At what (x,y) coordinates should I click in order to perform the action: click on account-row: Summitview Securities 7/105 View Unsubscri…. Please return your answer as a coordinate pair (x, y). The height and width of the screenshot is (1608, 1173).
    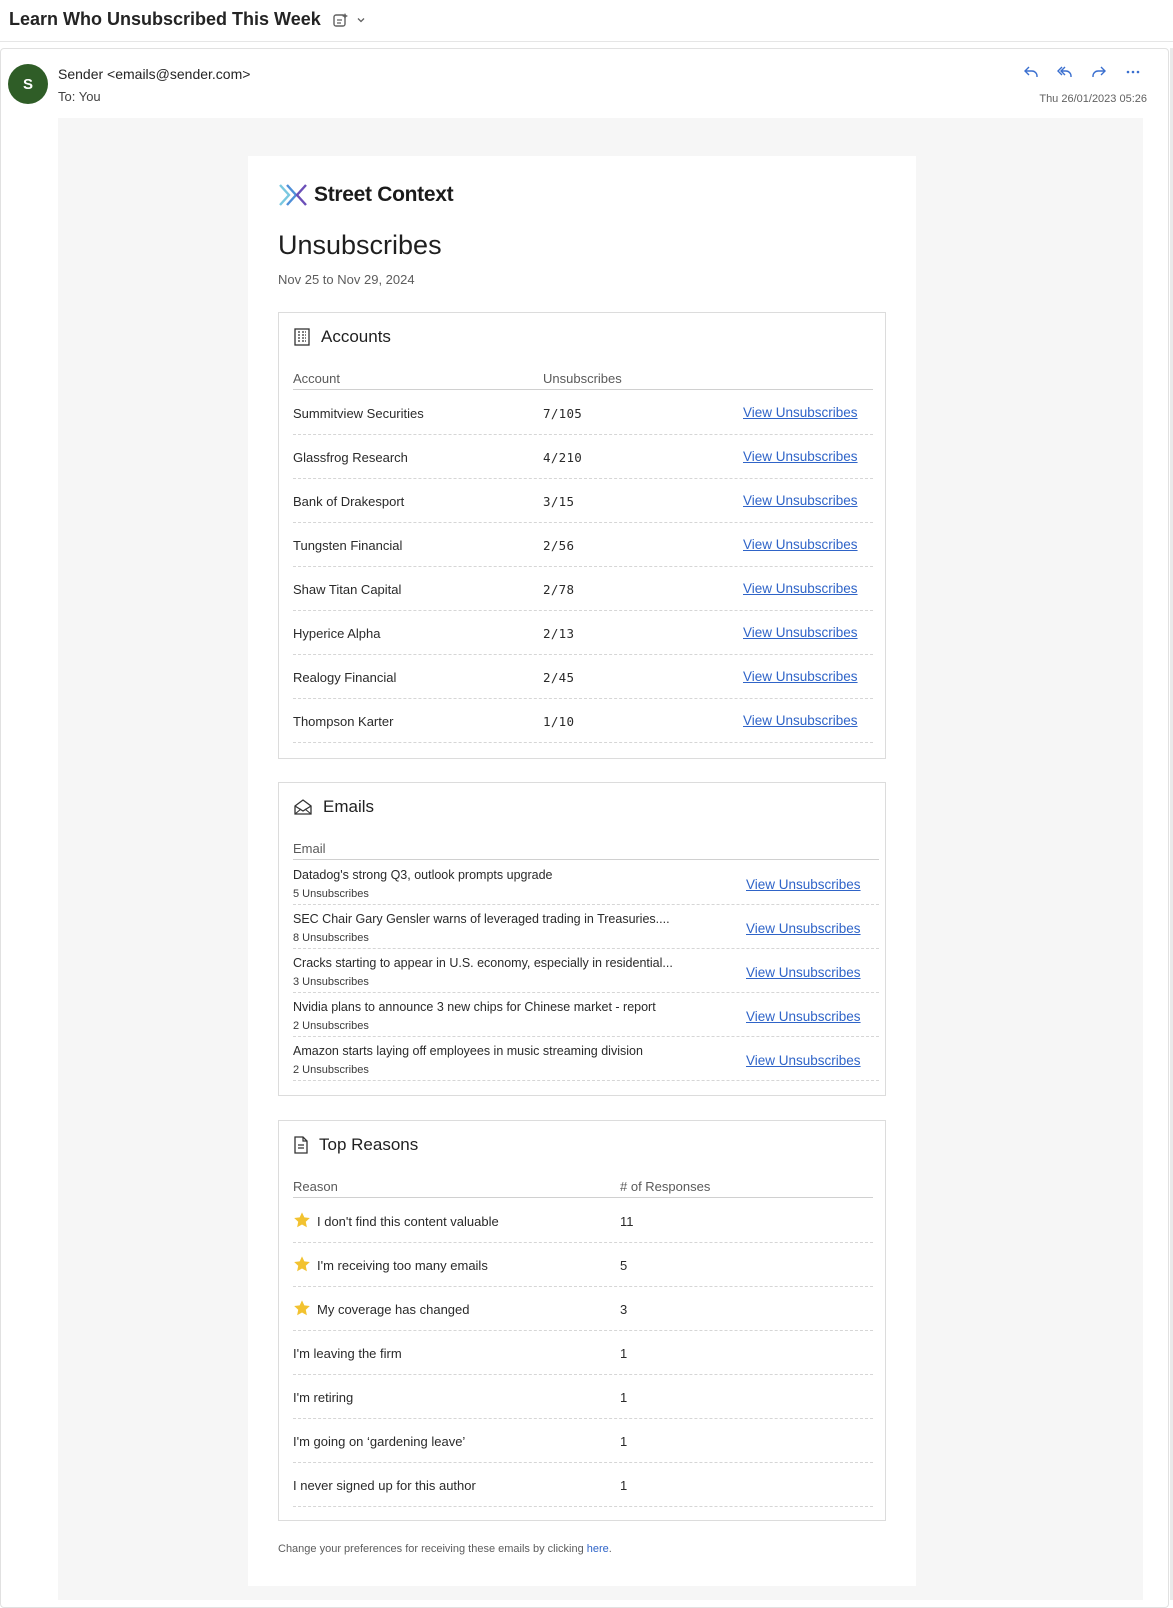
    Looking at the image, I should click on (583, 413).